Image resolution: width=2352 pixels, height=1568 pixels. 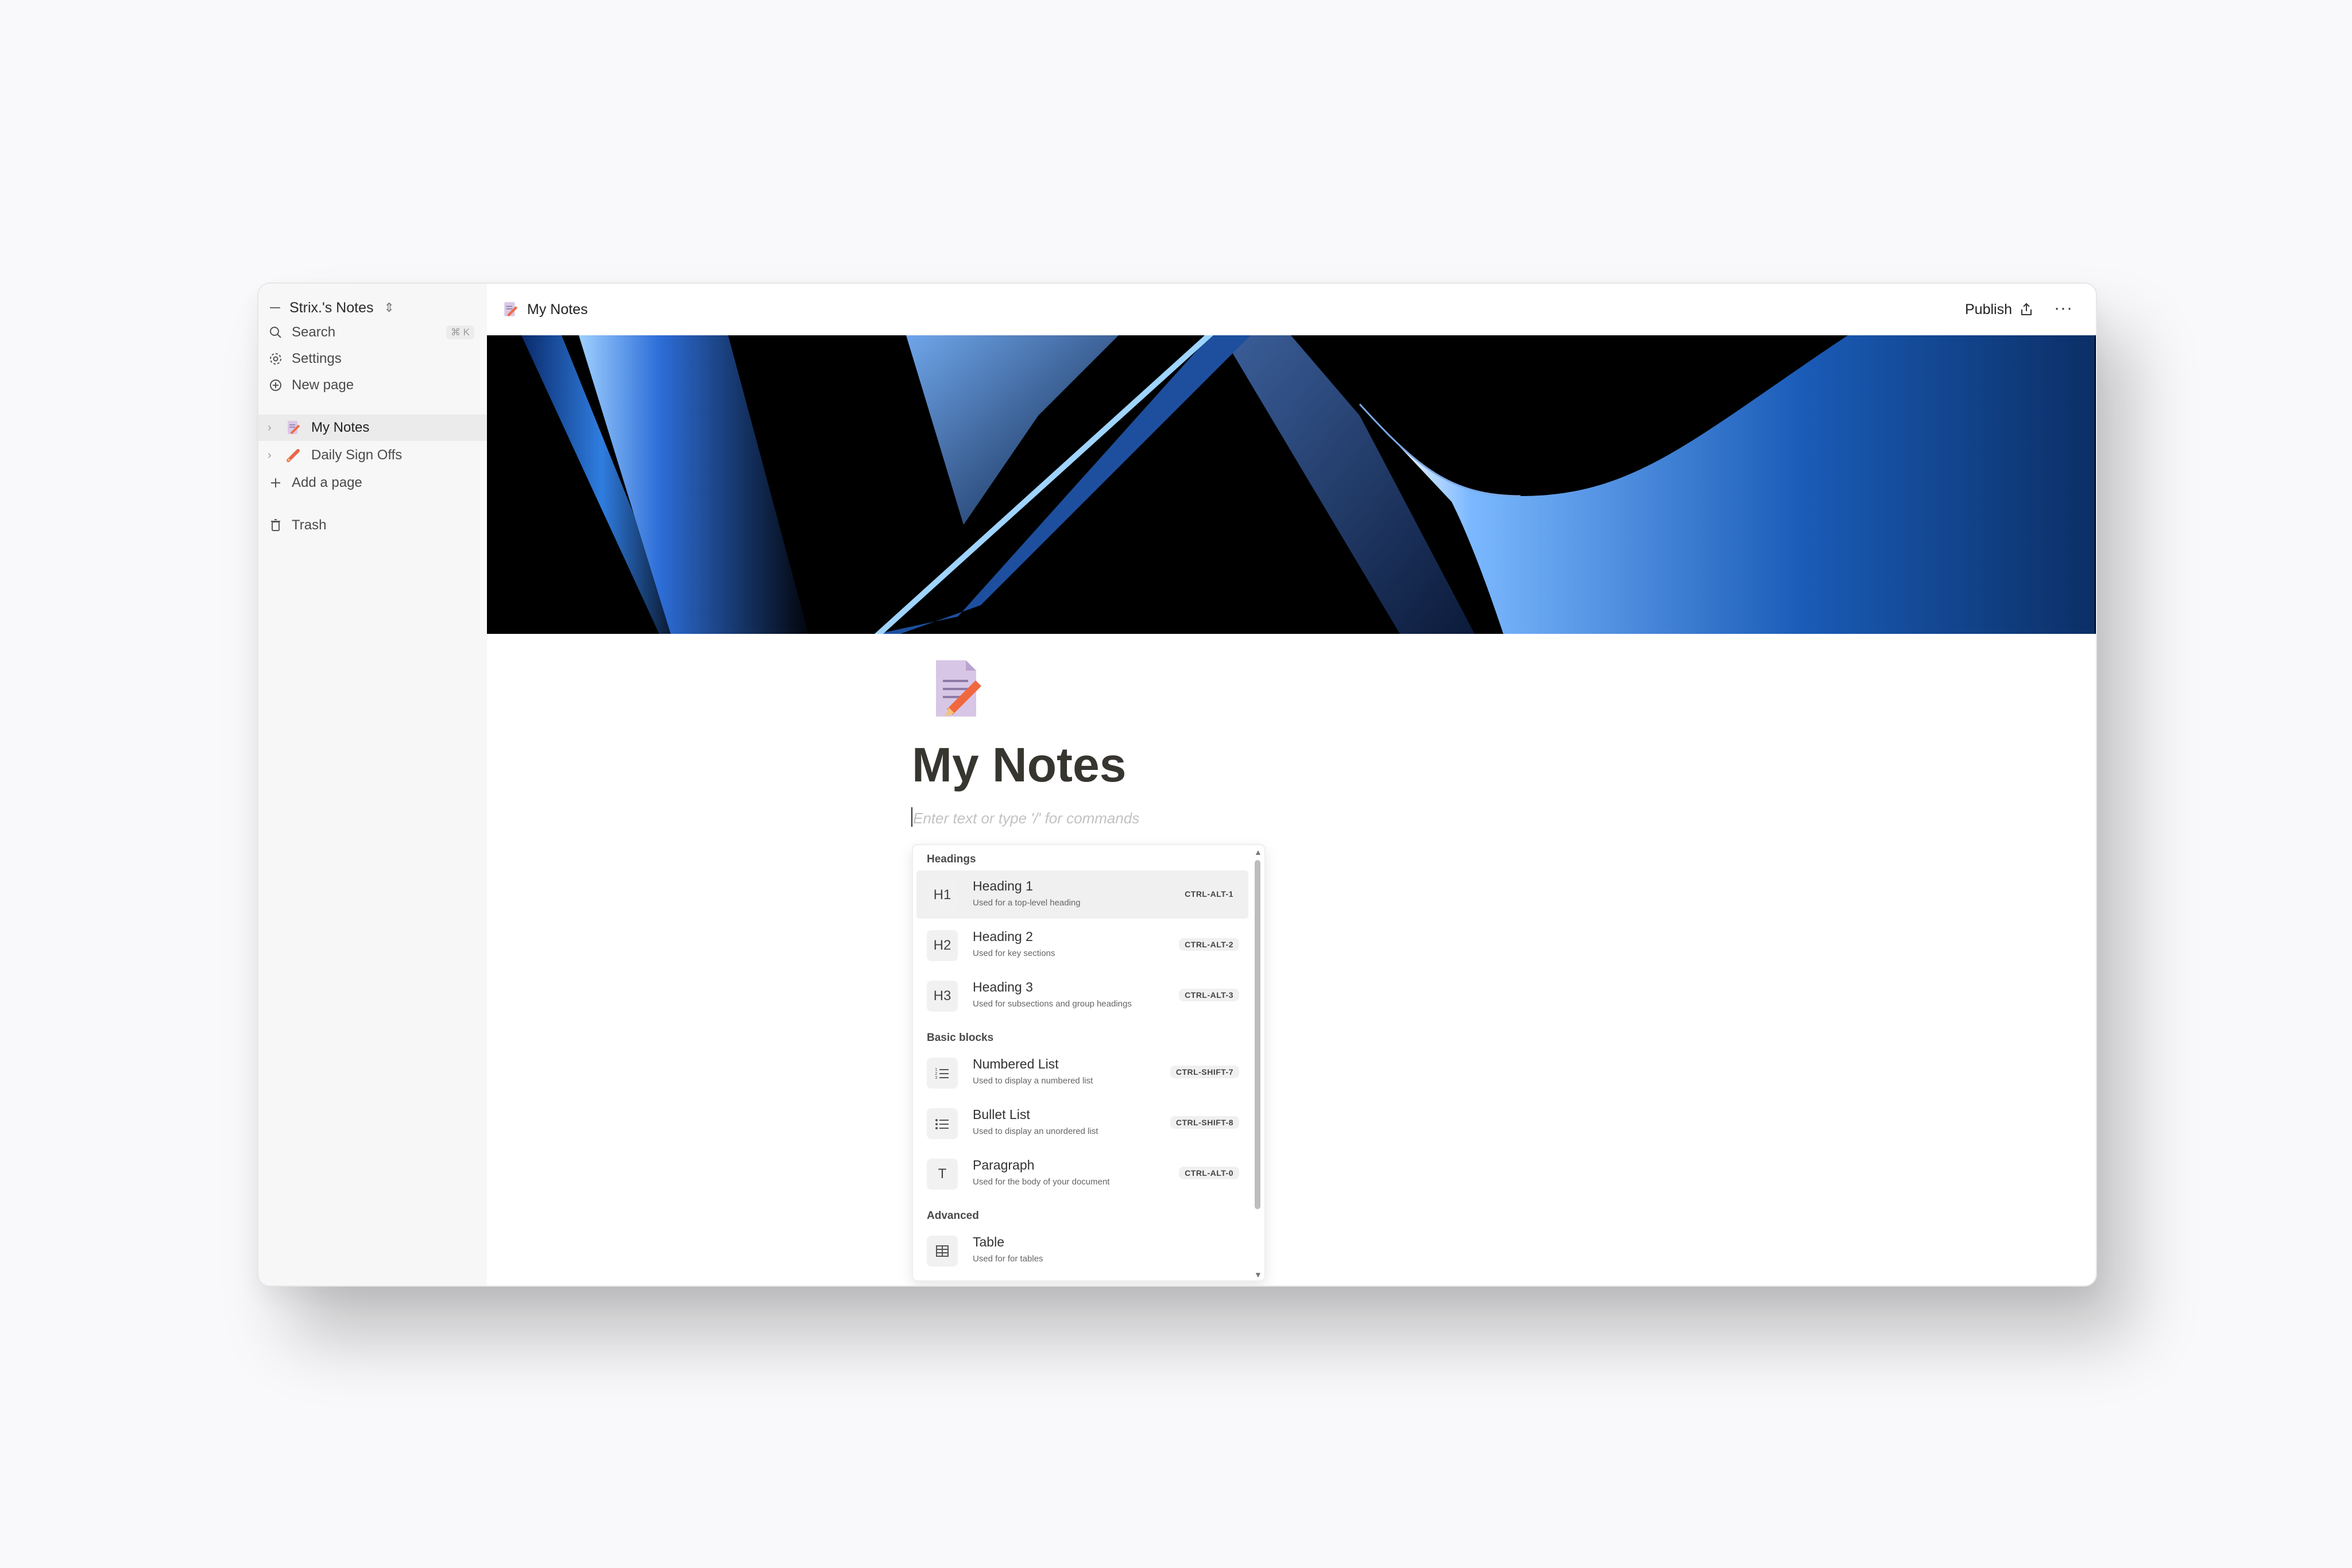 I want to click on sidebar-item-my-notes: › My Notes, so click(x=372, y=428).